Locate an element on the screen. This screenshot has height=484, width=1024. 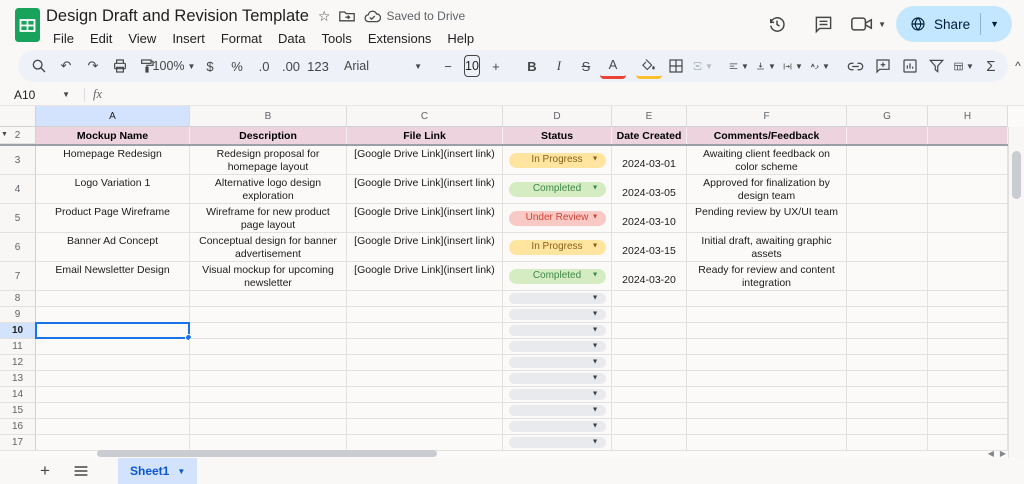
insert-comment-icon is located at coordinates (883, 66).